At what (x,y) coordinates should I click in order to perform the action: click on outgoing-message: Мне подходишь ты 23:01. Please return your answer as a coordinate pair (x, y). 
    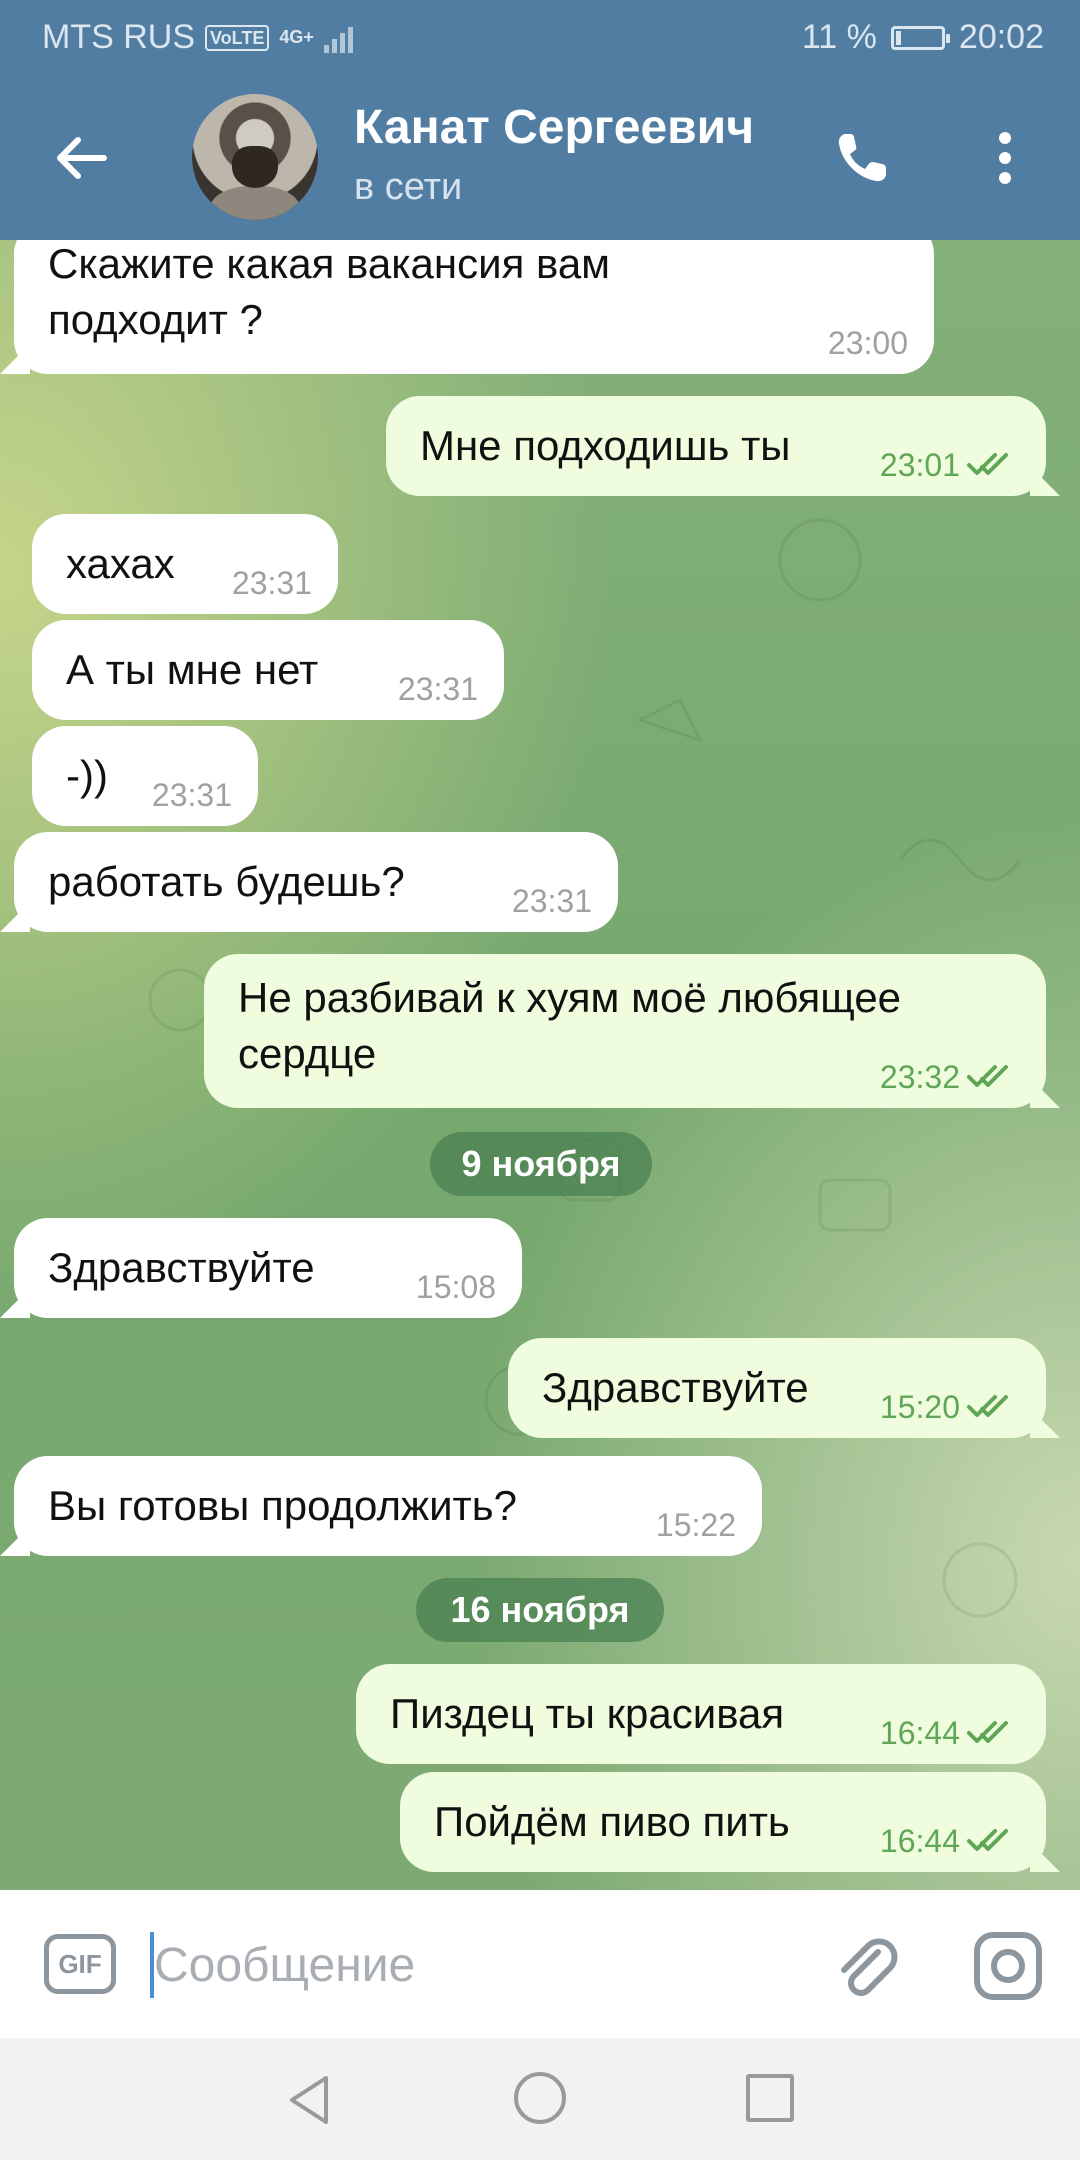
    Looking at the image, I should click on (716, 446).